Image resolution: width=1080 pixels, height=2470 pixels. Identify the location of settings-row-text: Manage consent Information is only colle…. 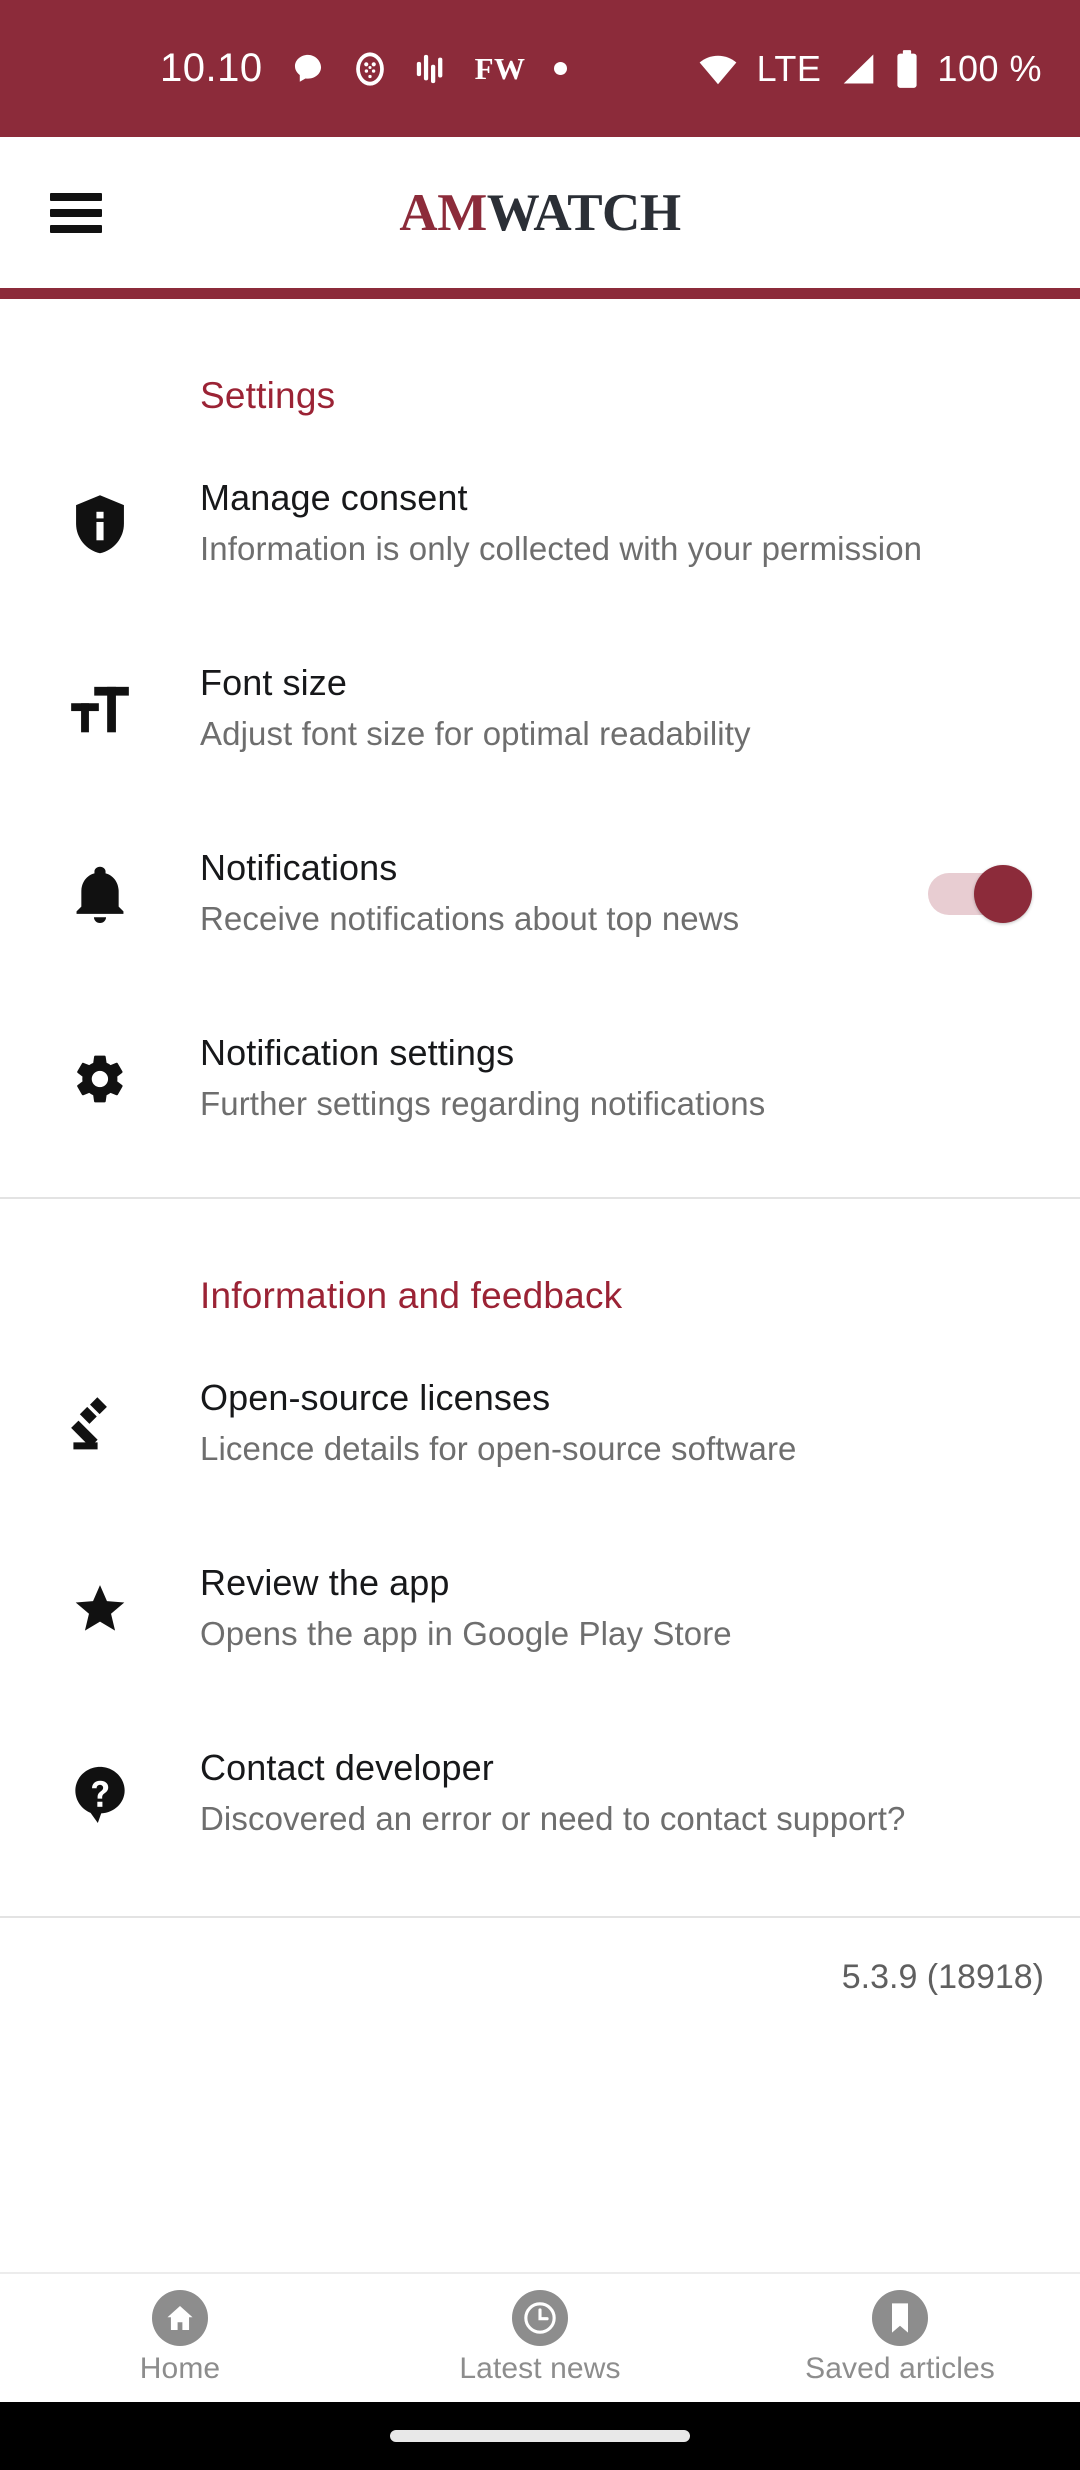
(623, 523).